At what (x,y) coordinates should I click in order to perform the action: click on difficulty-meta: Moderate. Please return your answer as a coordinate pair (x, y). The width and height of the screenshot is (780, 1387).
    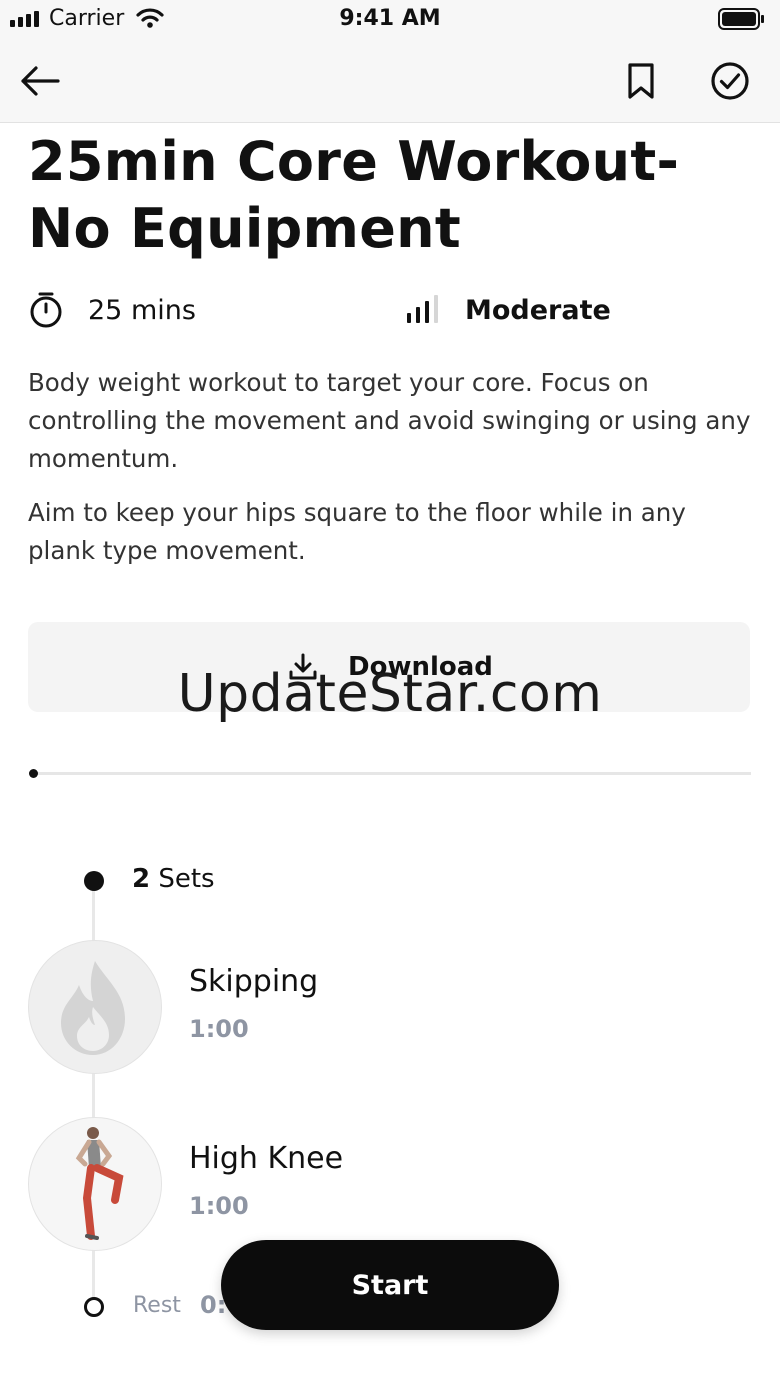
    Looking at the image, I should click on (508, 310).